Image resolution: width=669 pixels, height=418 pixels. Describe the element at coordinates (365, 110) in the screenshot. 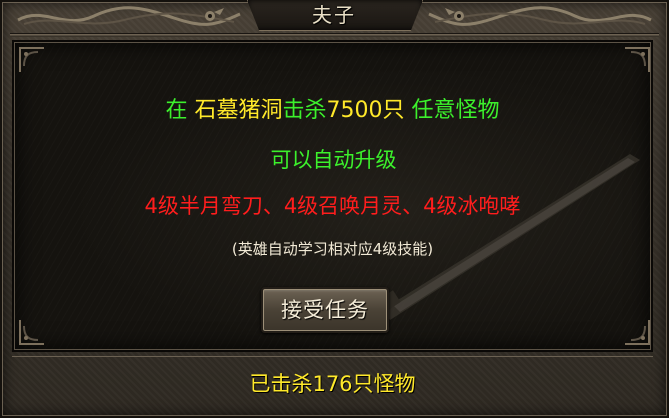

I see `objective-amount: 7500只` at that location.